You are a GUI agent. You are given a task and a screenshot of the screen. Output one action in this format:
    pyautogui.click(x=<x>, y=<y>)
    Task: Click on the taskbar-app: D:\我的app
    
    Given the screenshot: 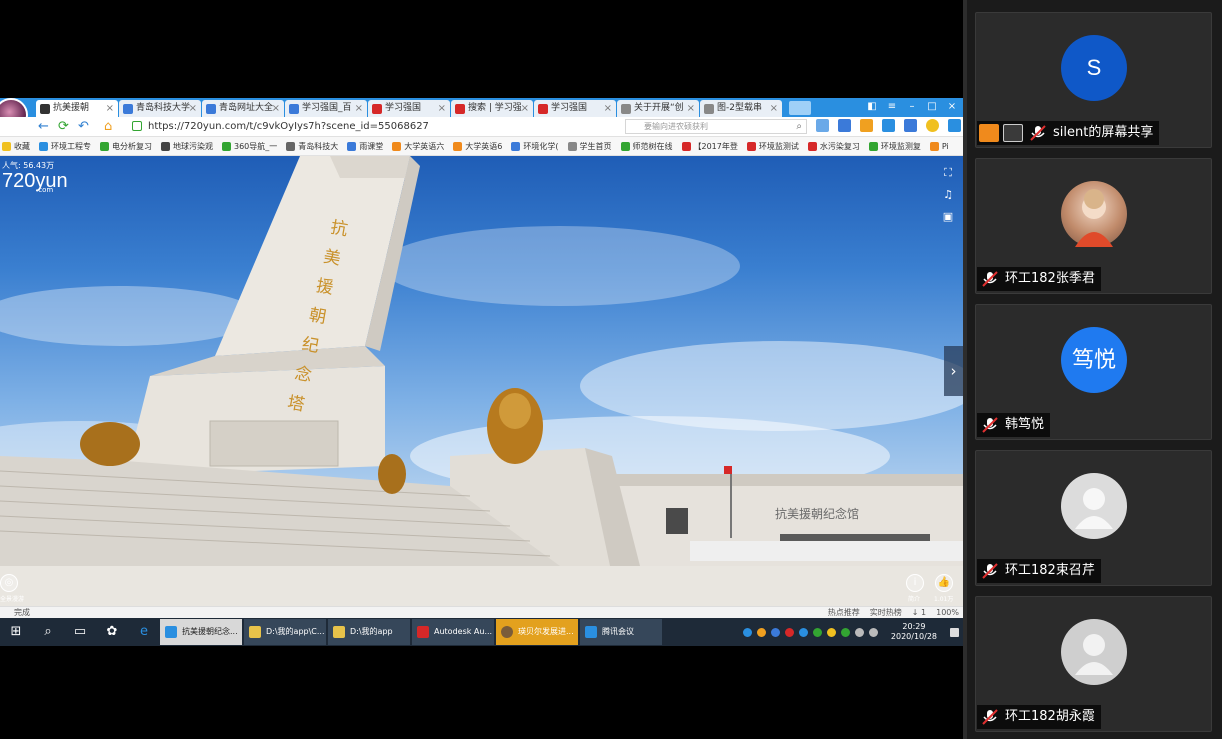 What is the action you would take?
    pyautogui.click(x=369, y=632)
    